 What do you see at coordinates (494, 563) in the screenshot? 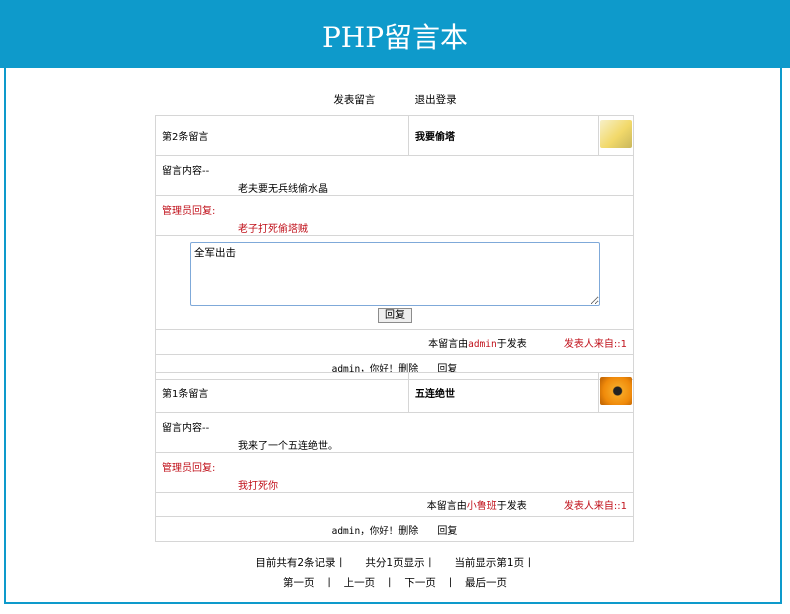
I see `current-page: 当前显示第1页丨` at bounding box center [494, 563].